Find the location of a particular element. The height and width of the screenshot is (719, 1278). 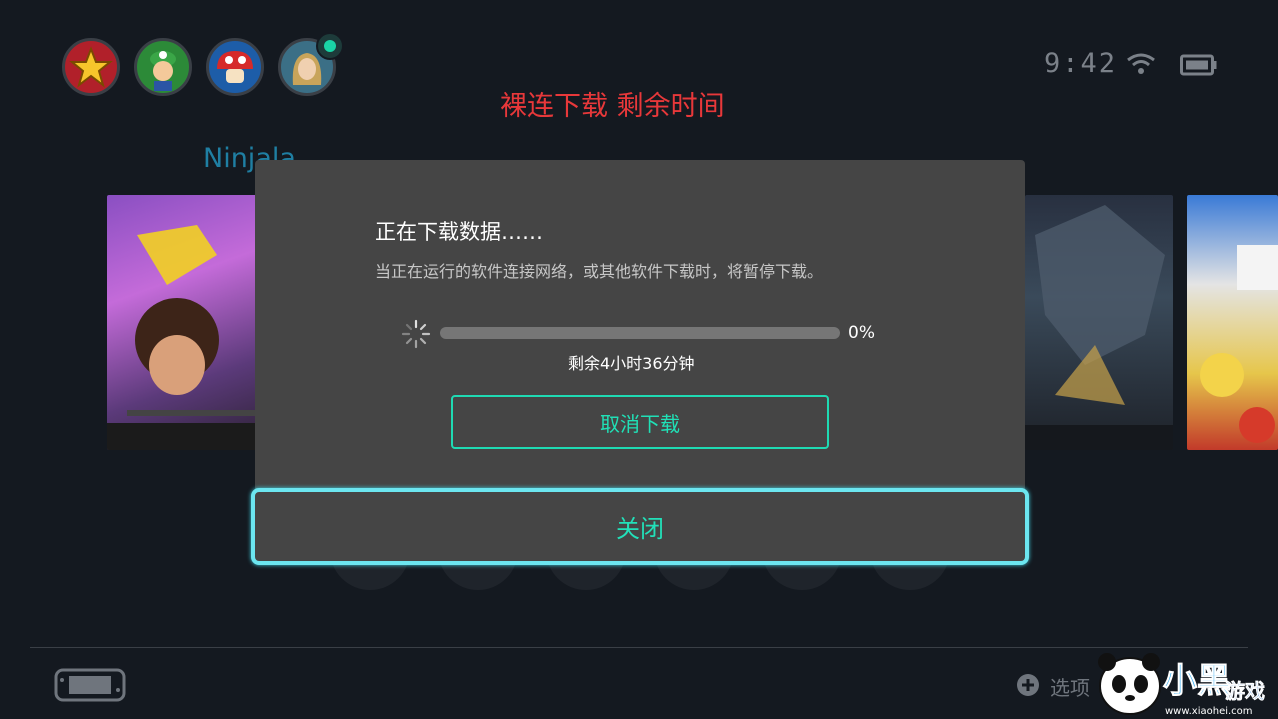

smash-bros-artwork-icon is located at coordinates (1239, 344).